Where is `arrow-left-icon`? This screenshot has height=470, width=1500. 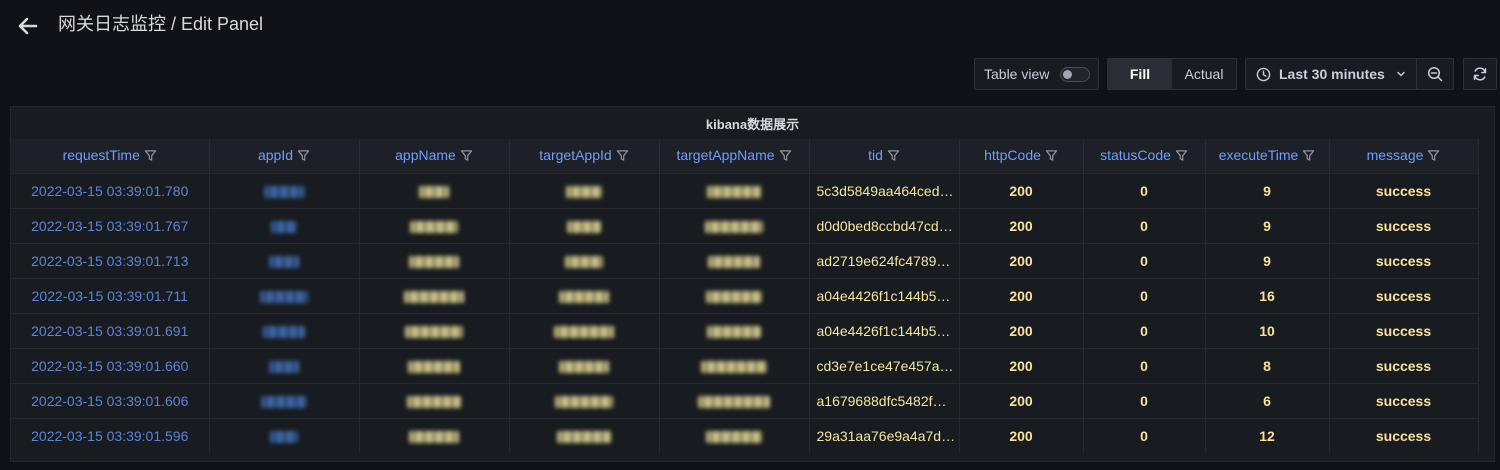 arrow-left-icon is located at coordinates (28, 26).